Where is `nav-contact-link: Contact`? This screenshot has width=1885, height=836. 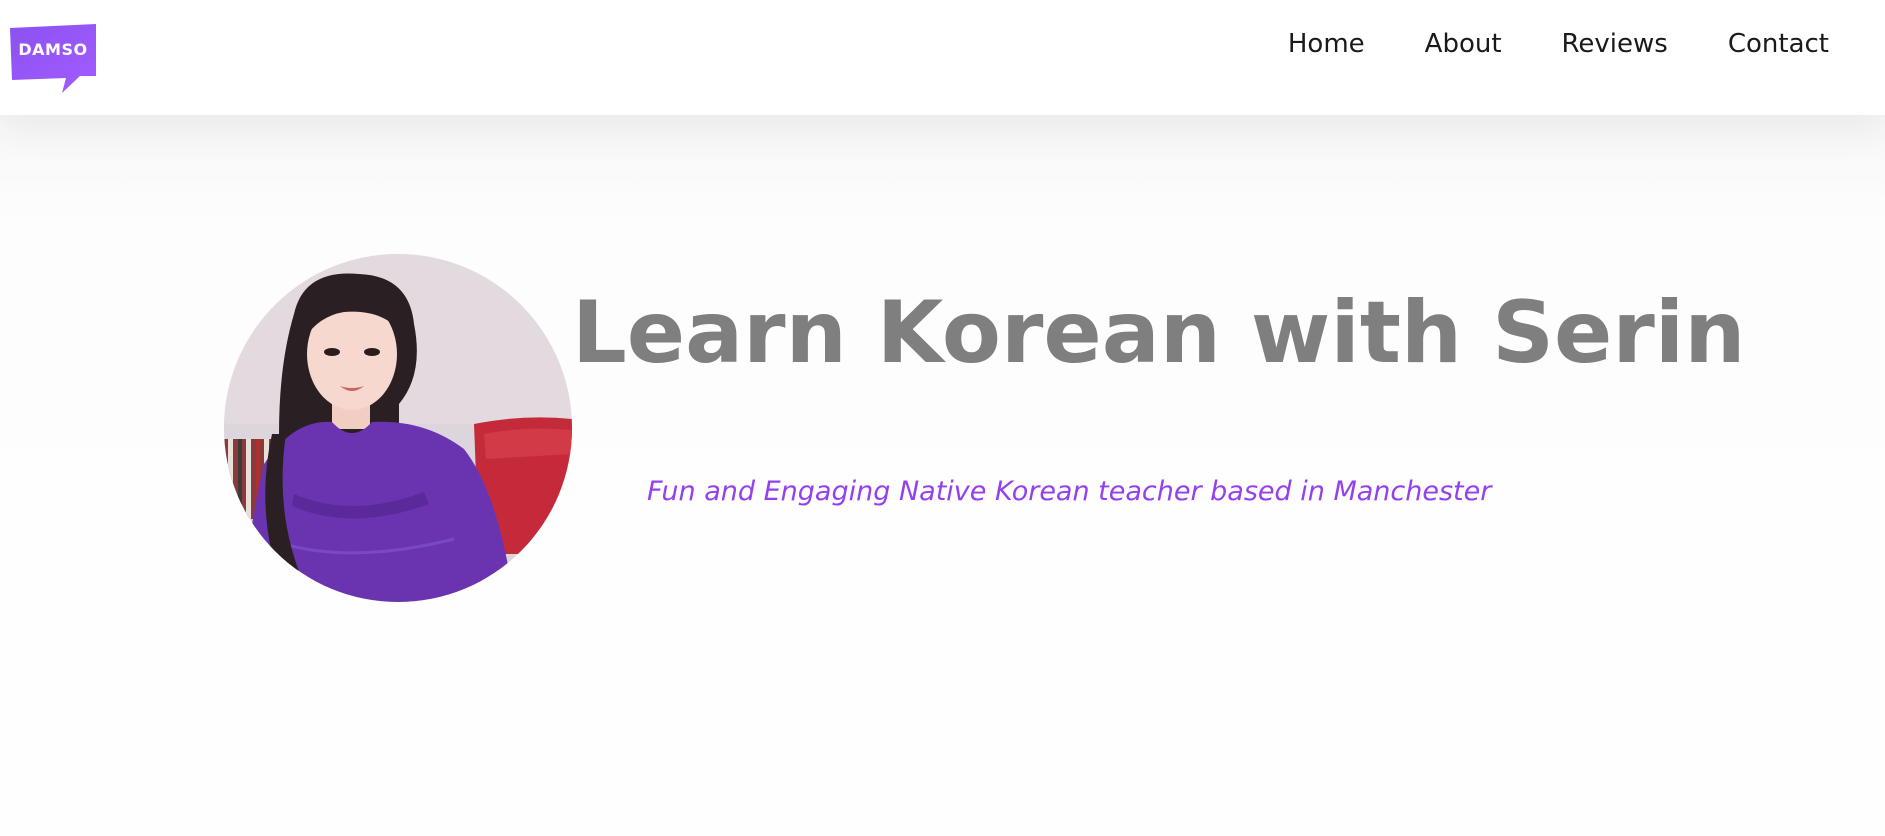
nav-contact-link: Contact is located at coordinates (1778, 44).